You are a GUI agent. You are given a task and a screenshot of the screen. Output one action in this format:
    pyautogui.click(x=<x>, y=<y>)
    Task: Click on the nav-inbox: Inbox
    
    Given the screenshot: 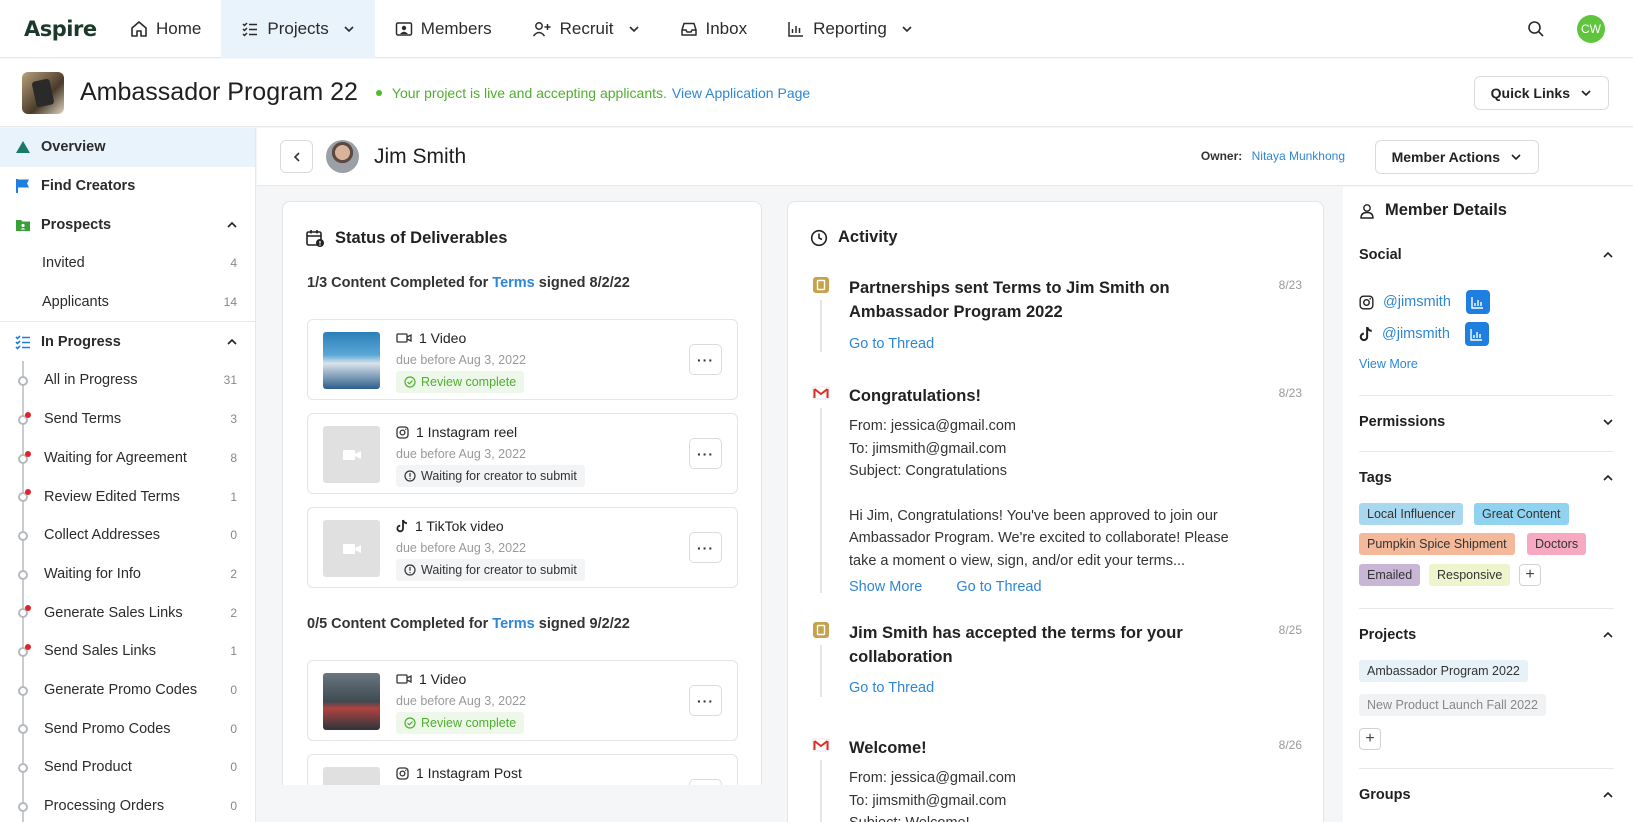 What is the action you would take?
    pyautogui.click(x=714, y=29)
    